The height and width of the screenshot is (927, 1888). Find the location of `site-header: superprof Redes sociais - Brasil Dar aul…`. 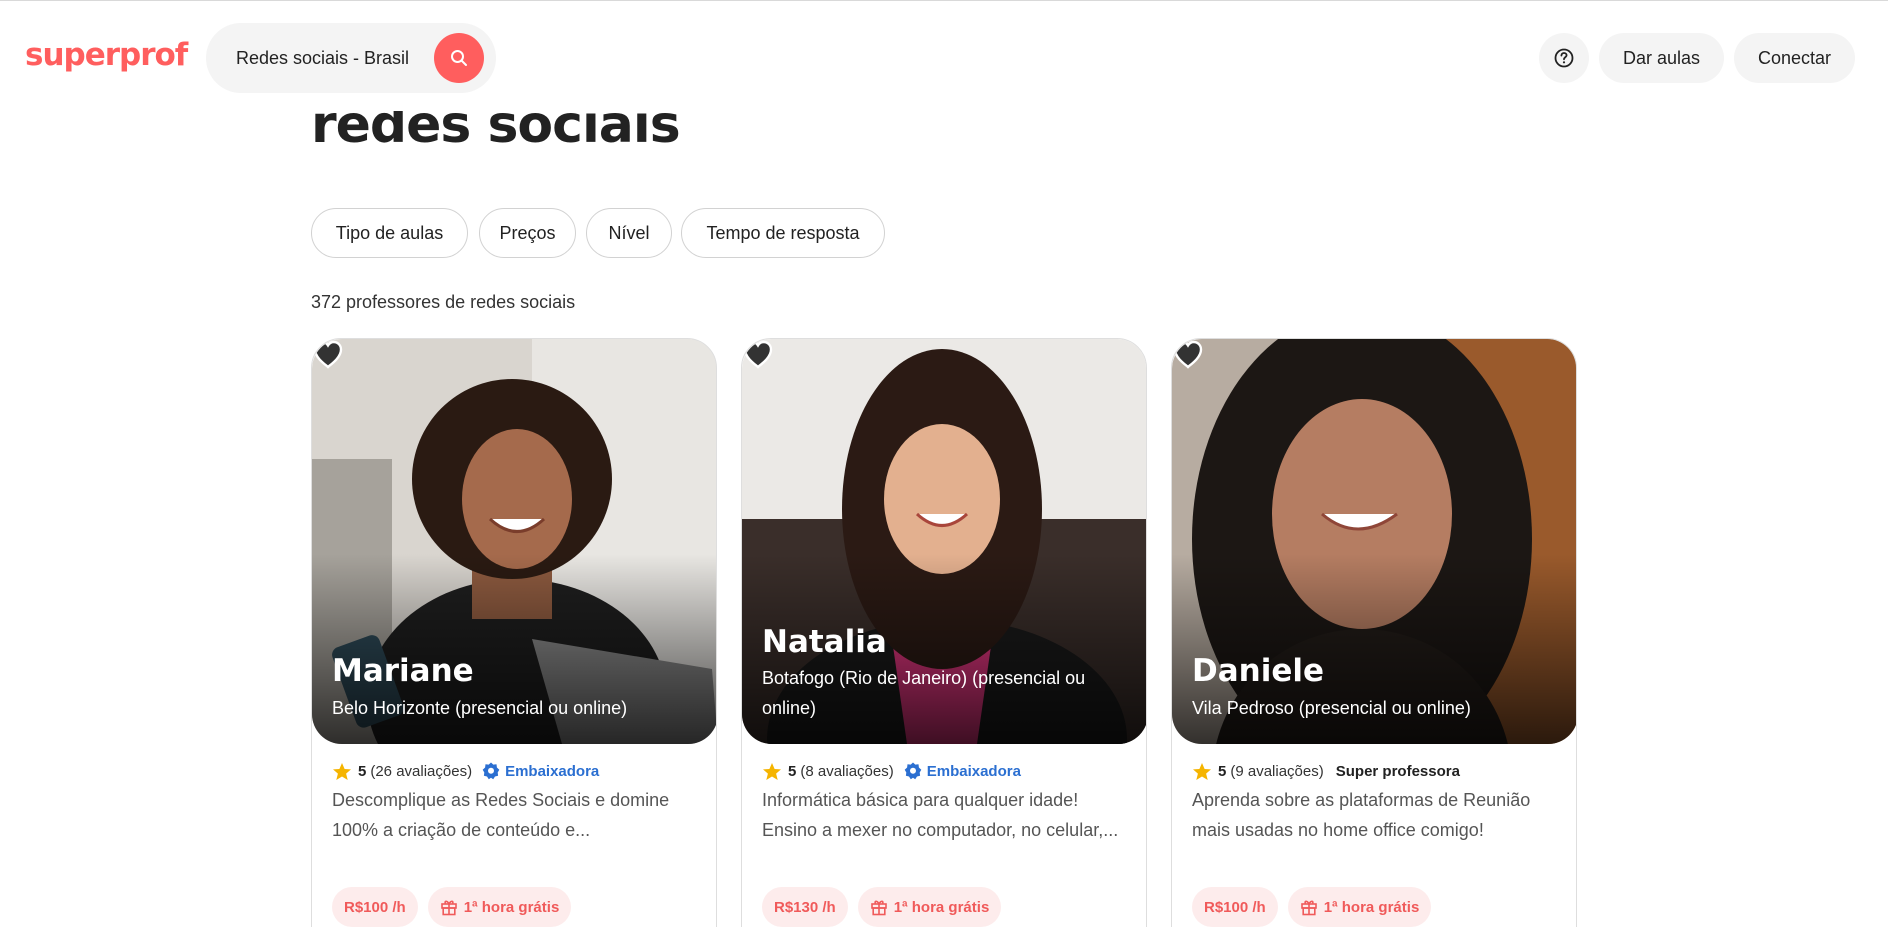

site-header: superprof Redes sociais - Brasil Dar aul… is located at coordinates (944, 56).